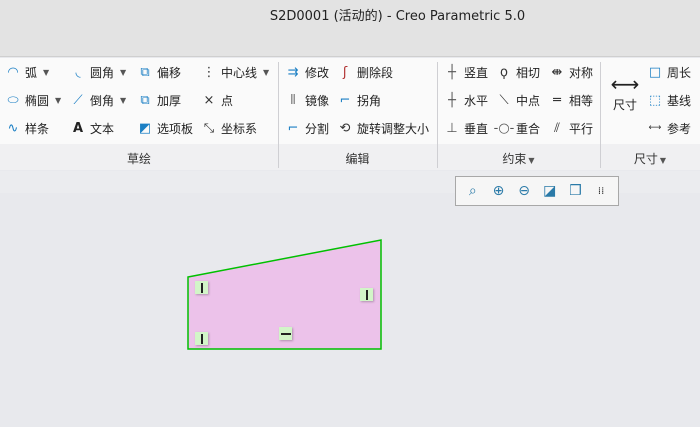 The image size is (700, 427). Describe the element at coordinates (575, 191) in the screenshot. I see `display-style-icon: ❒` at that location.